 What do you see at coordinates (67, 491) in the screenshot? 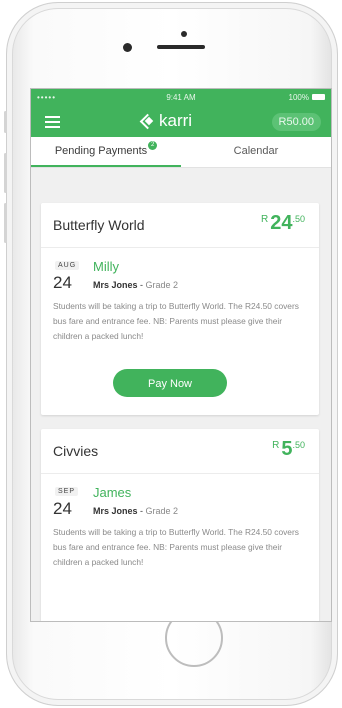
I see `date-month: SEP` at bounding box center [67, 491].